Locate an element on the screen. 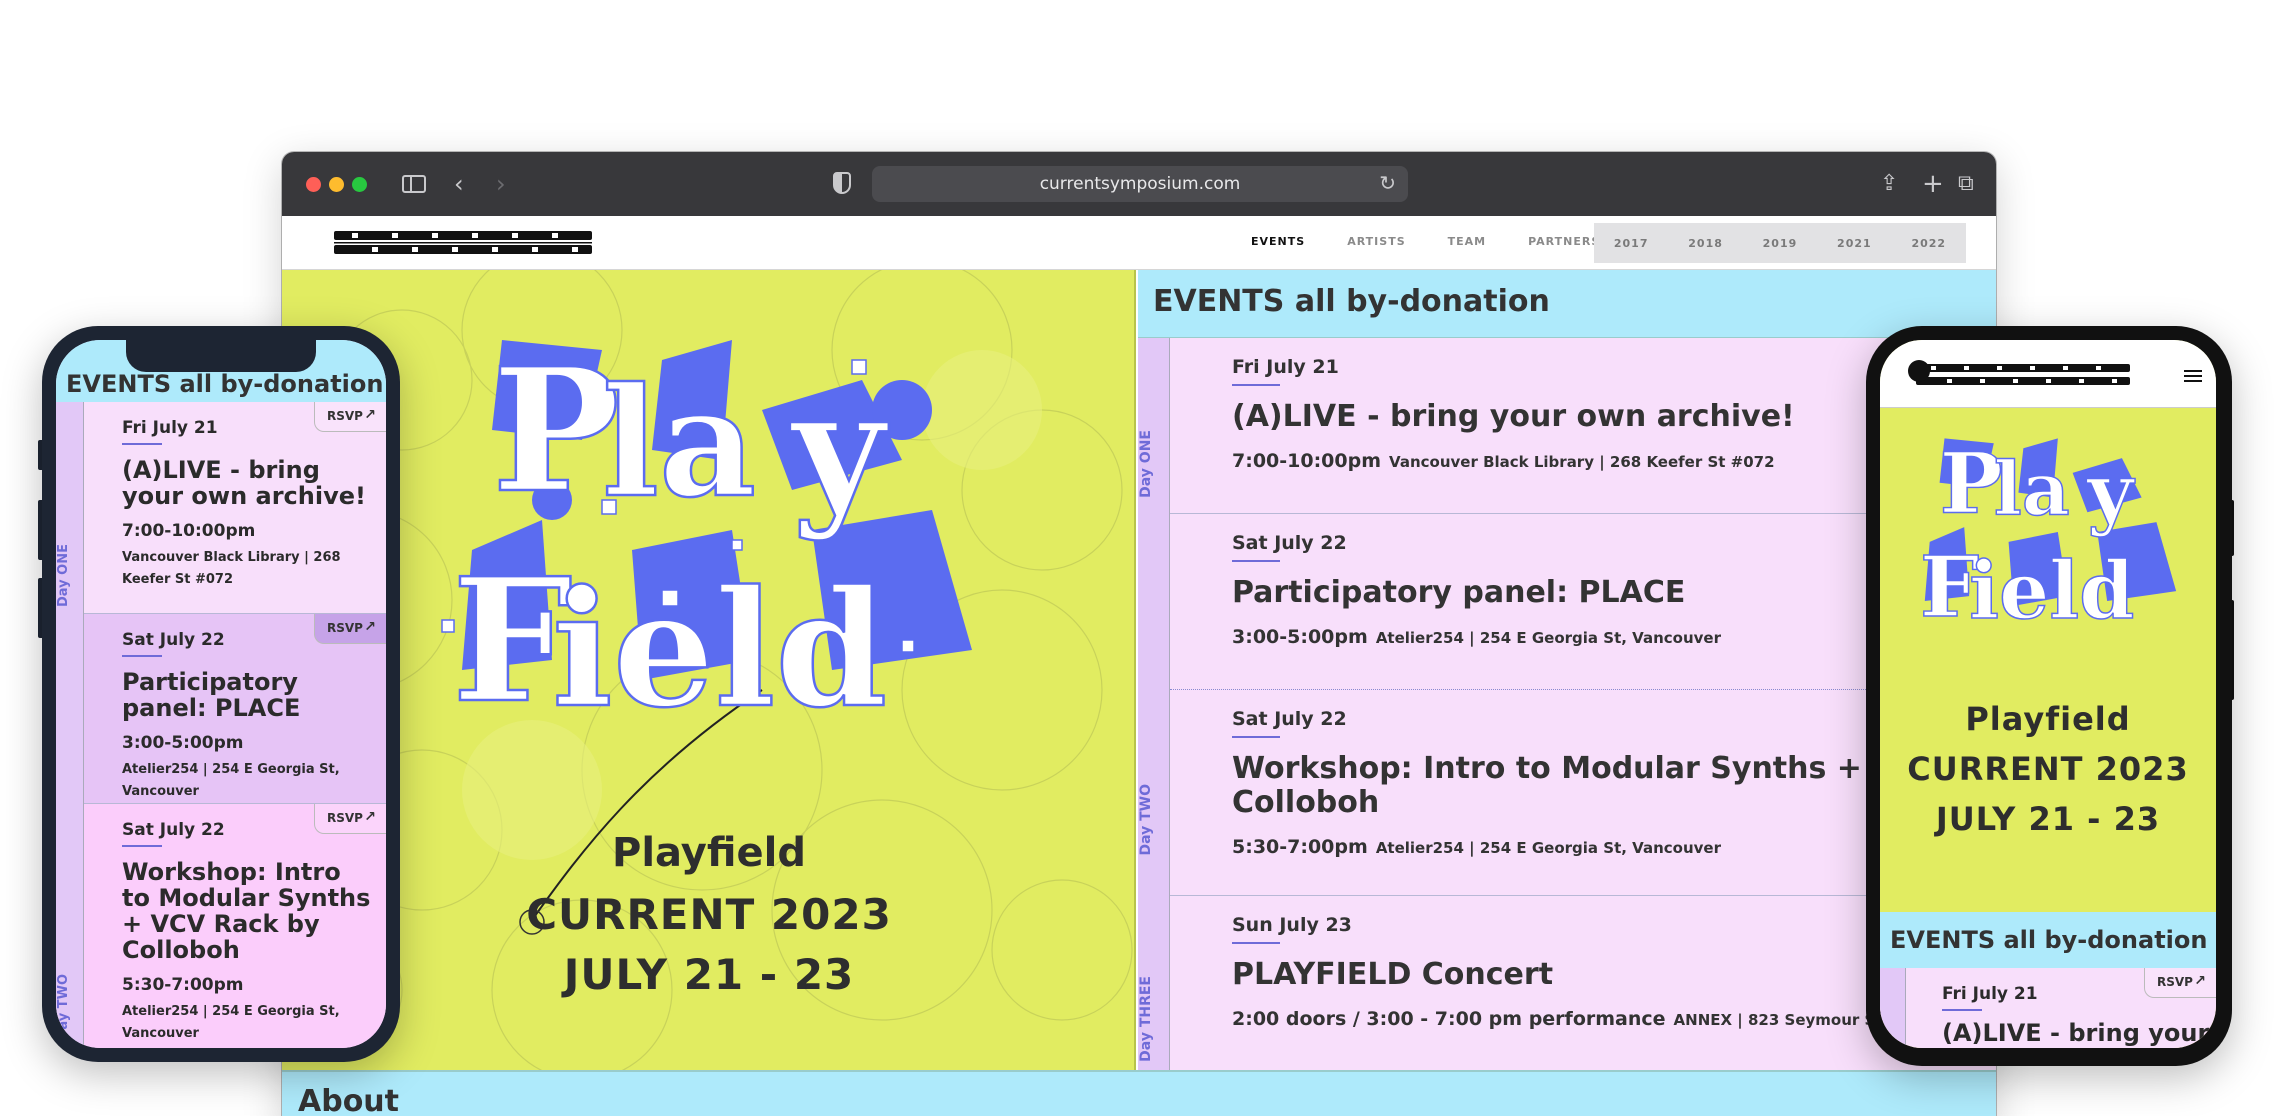  day-label-three: Day THREE is located at coordinates (1146, 1019).